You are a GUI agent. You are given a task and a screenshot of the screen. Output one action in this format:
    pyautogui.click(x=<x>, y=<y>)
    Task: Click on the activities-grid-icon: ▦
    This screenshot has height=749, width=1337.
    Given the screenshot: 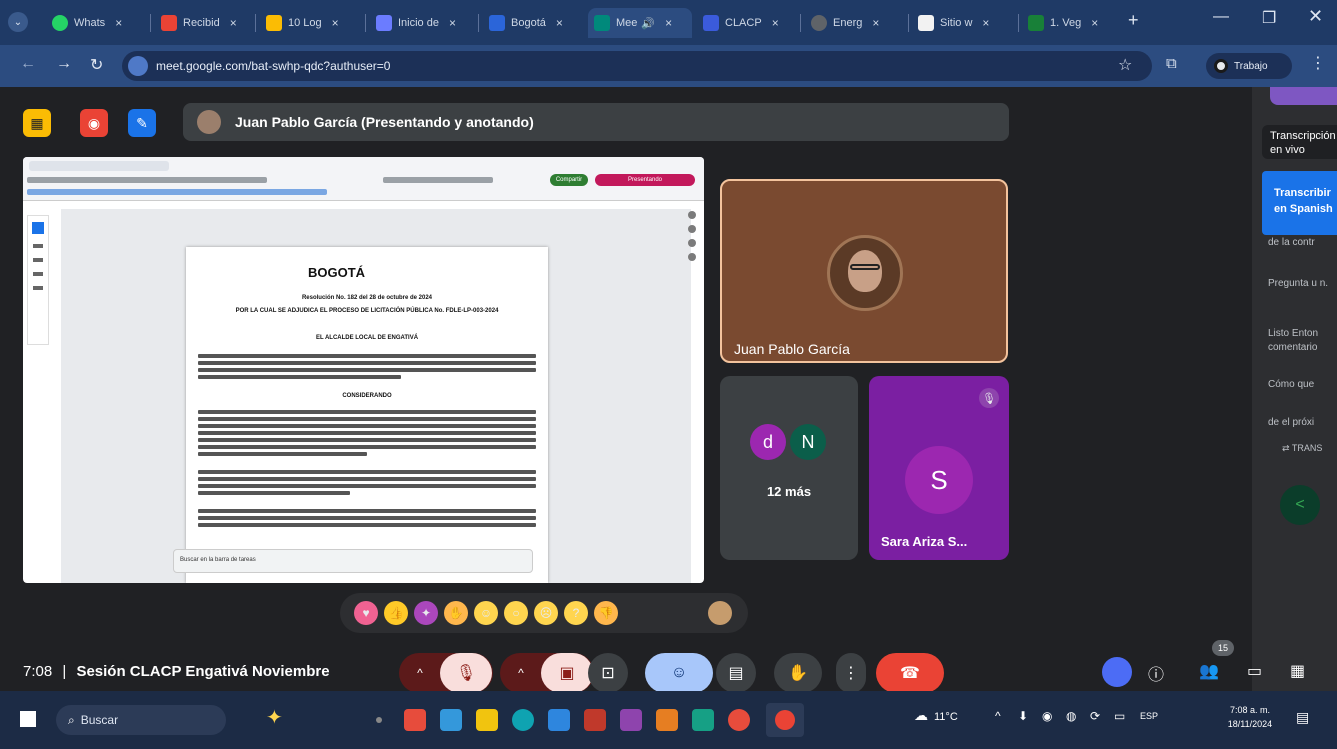 What is the action you would take?
    pyautogui.click(x=1297, y=671)
    